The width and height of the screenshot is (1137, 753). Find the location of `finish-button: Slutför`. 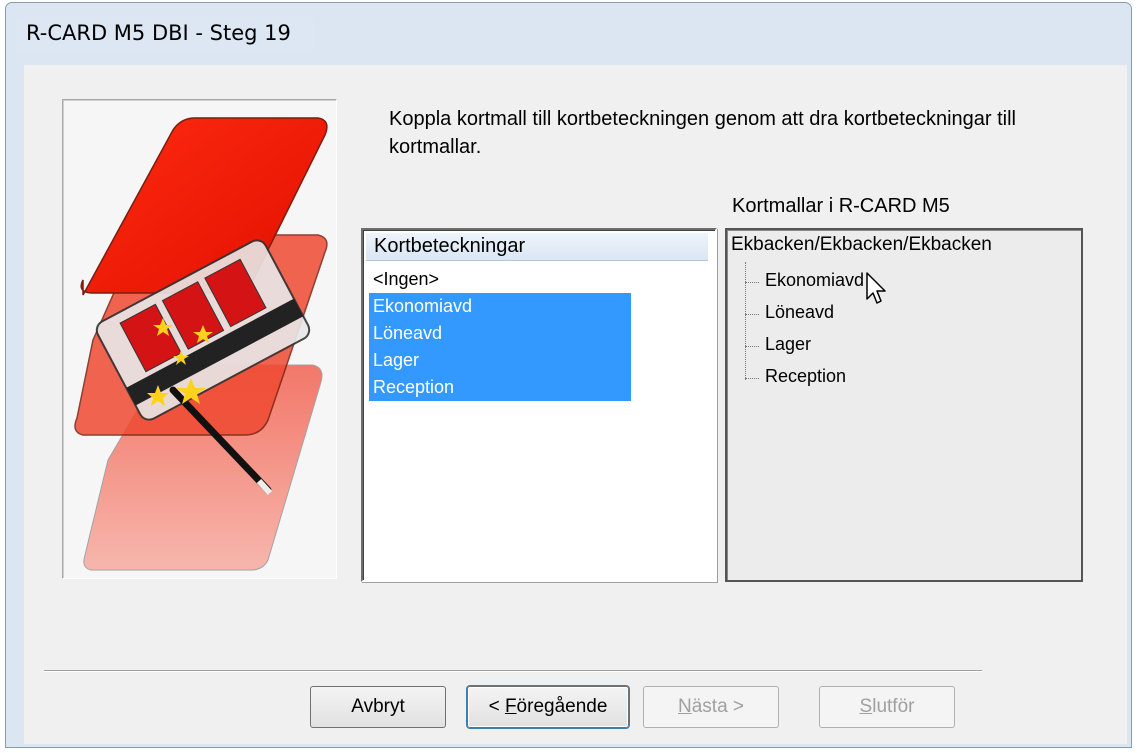

finish-button: Slutför is located at coordinates (887, 707).